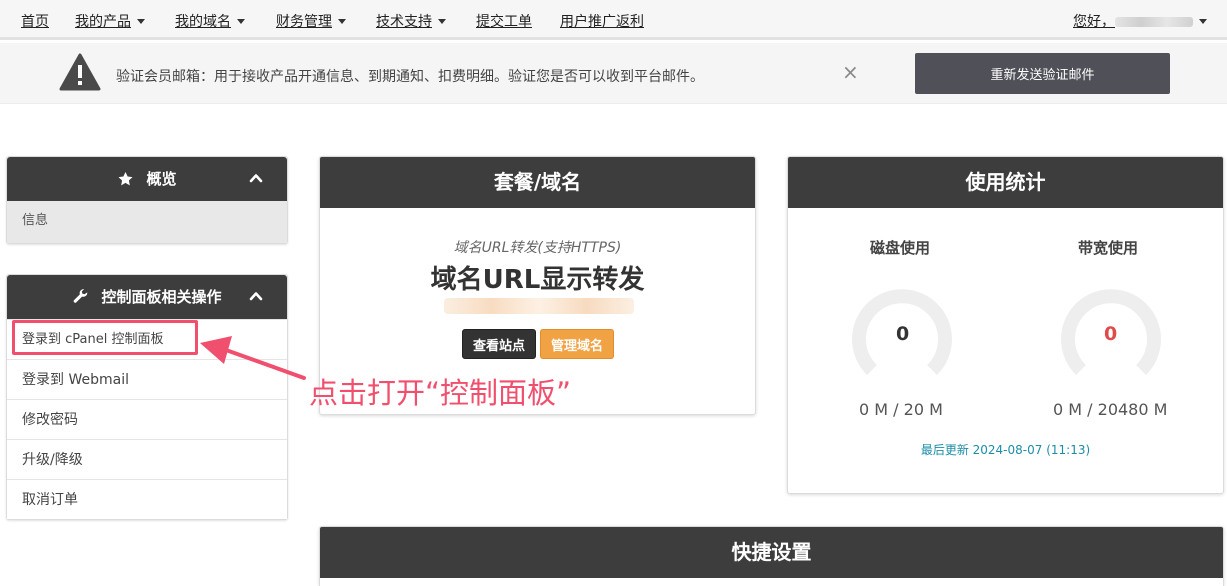  I want to click on greeting-text: 您好，, so click(1094, 22).